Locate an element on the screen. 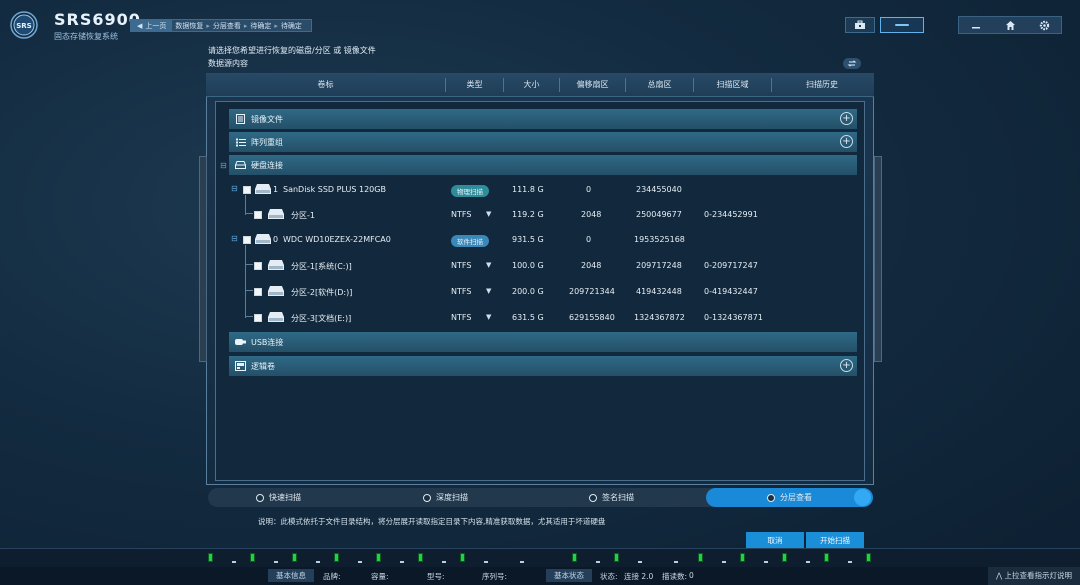 The width and height of the screenshot is (1080, 585). partition-total: 419432448 is located at coordinates (659, 291).